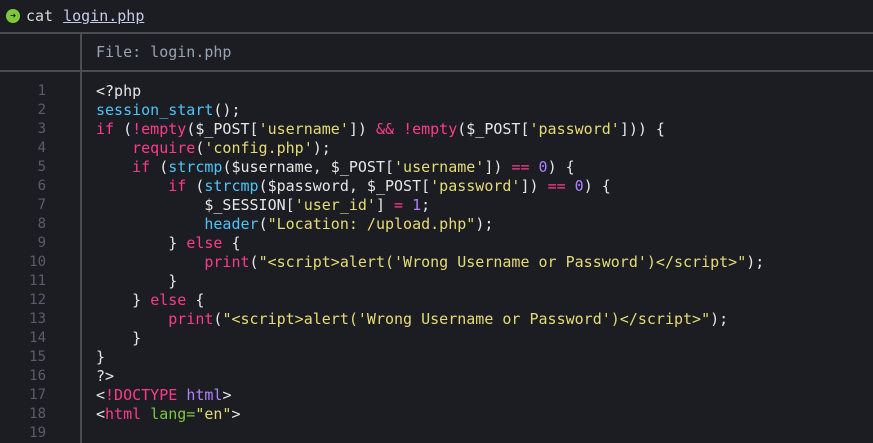 This screenshot has height=443, width=873. I want to click on command-file-link: login.php, so click(103, 16).